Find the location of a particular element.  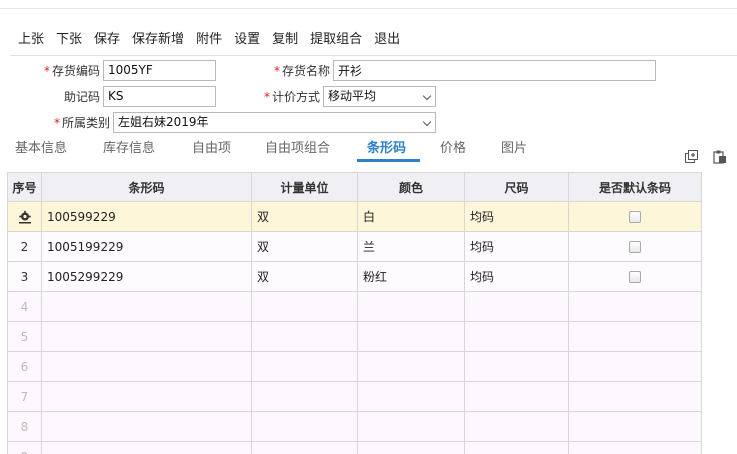

table-row-empty: 8 is located at coordinates (354, 426).